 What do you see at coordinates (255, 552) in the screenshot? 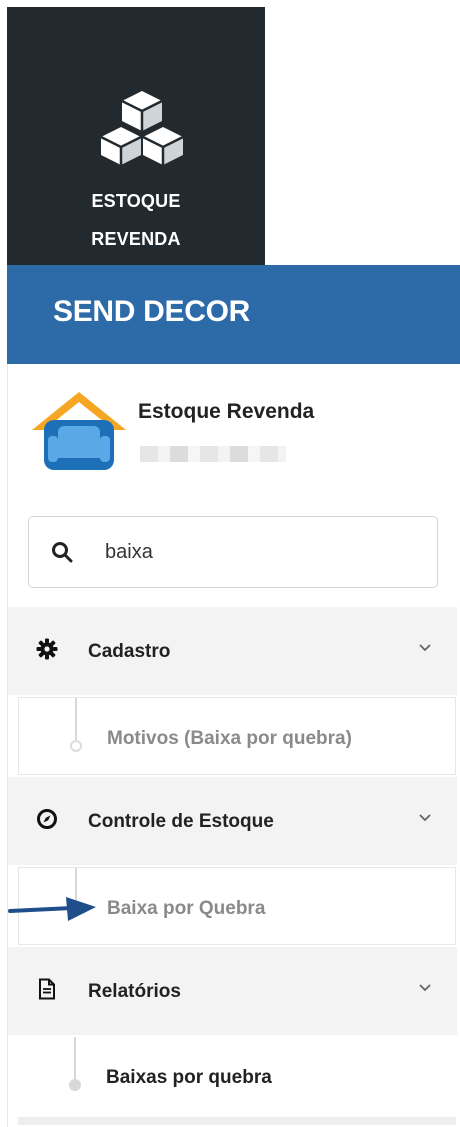
I see `search-input` at bounding box center [255, 552].